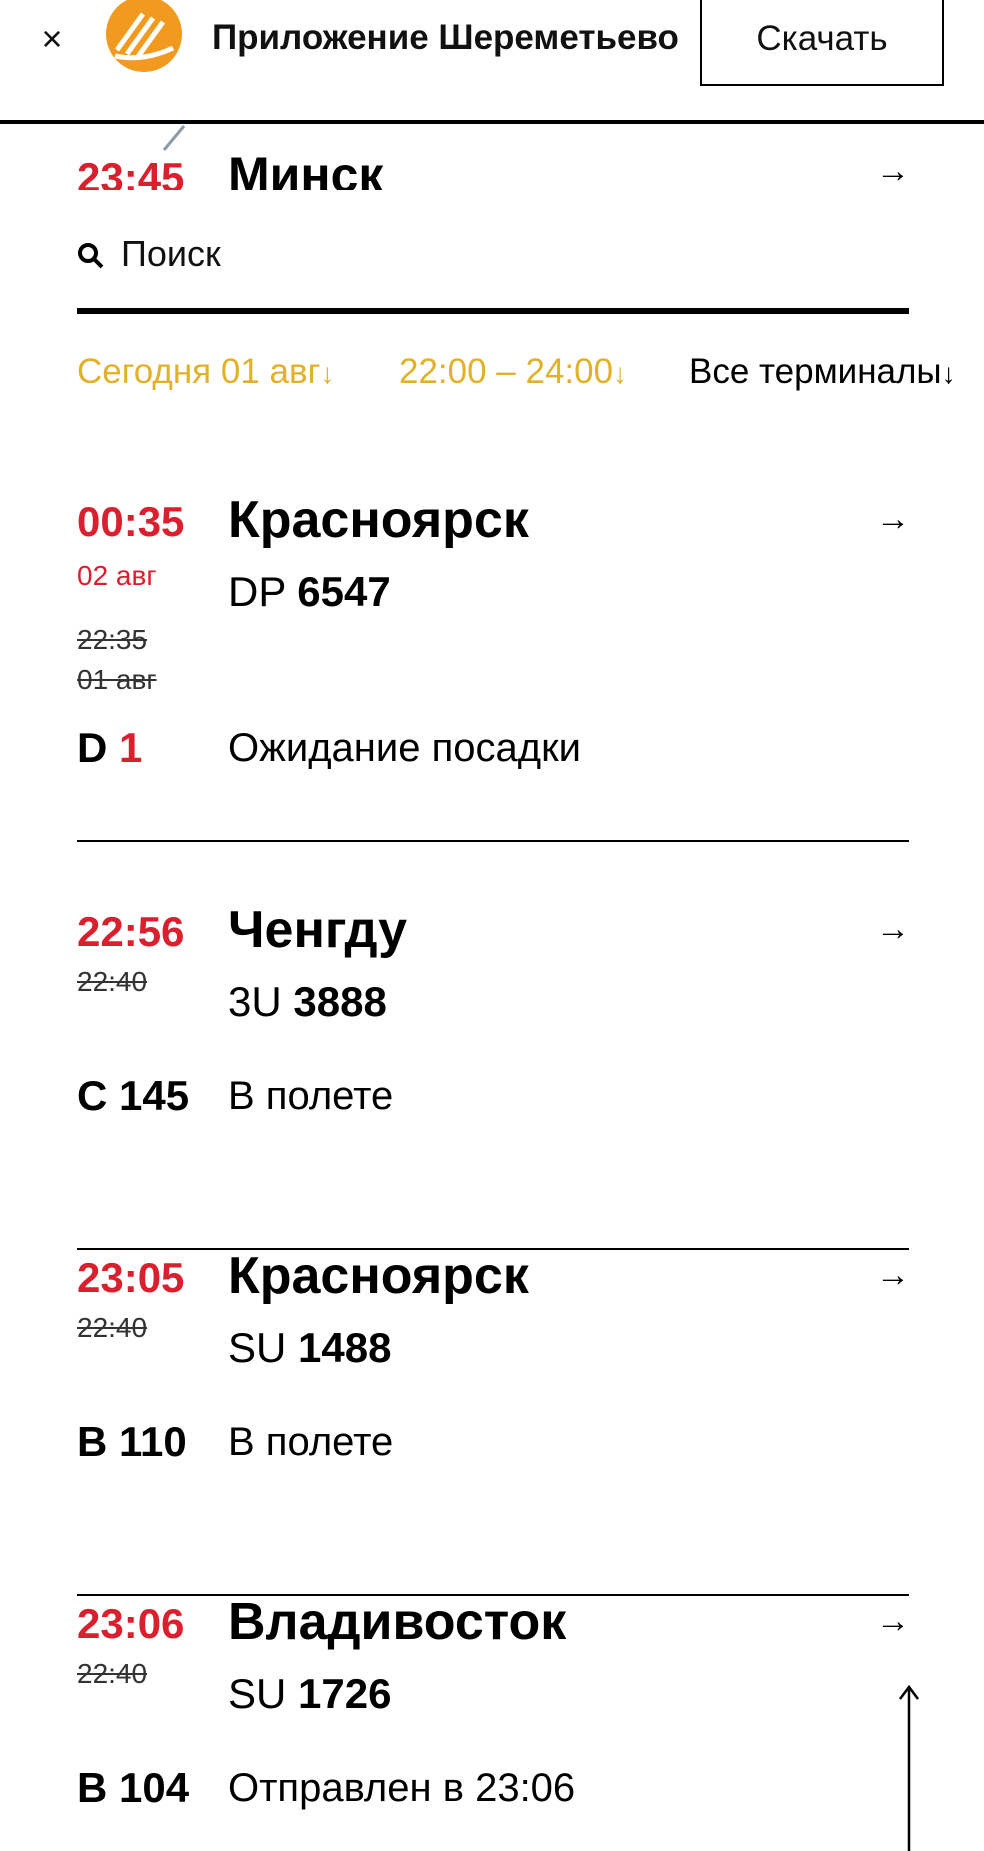 This screenshot has height=1851, width=984. What do you see at coordinates (306, 168) in the screenshot?
I see `flight-destination: Минск` at bounding box center [306, 168].